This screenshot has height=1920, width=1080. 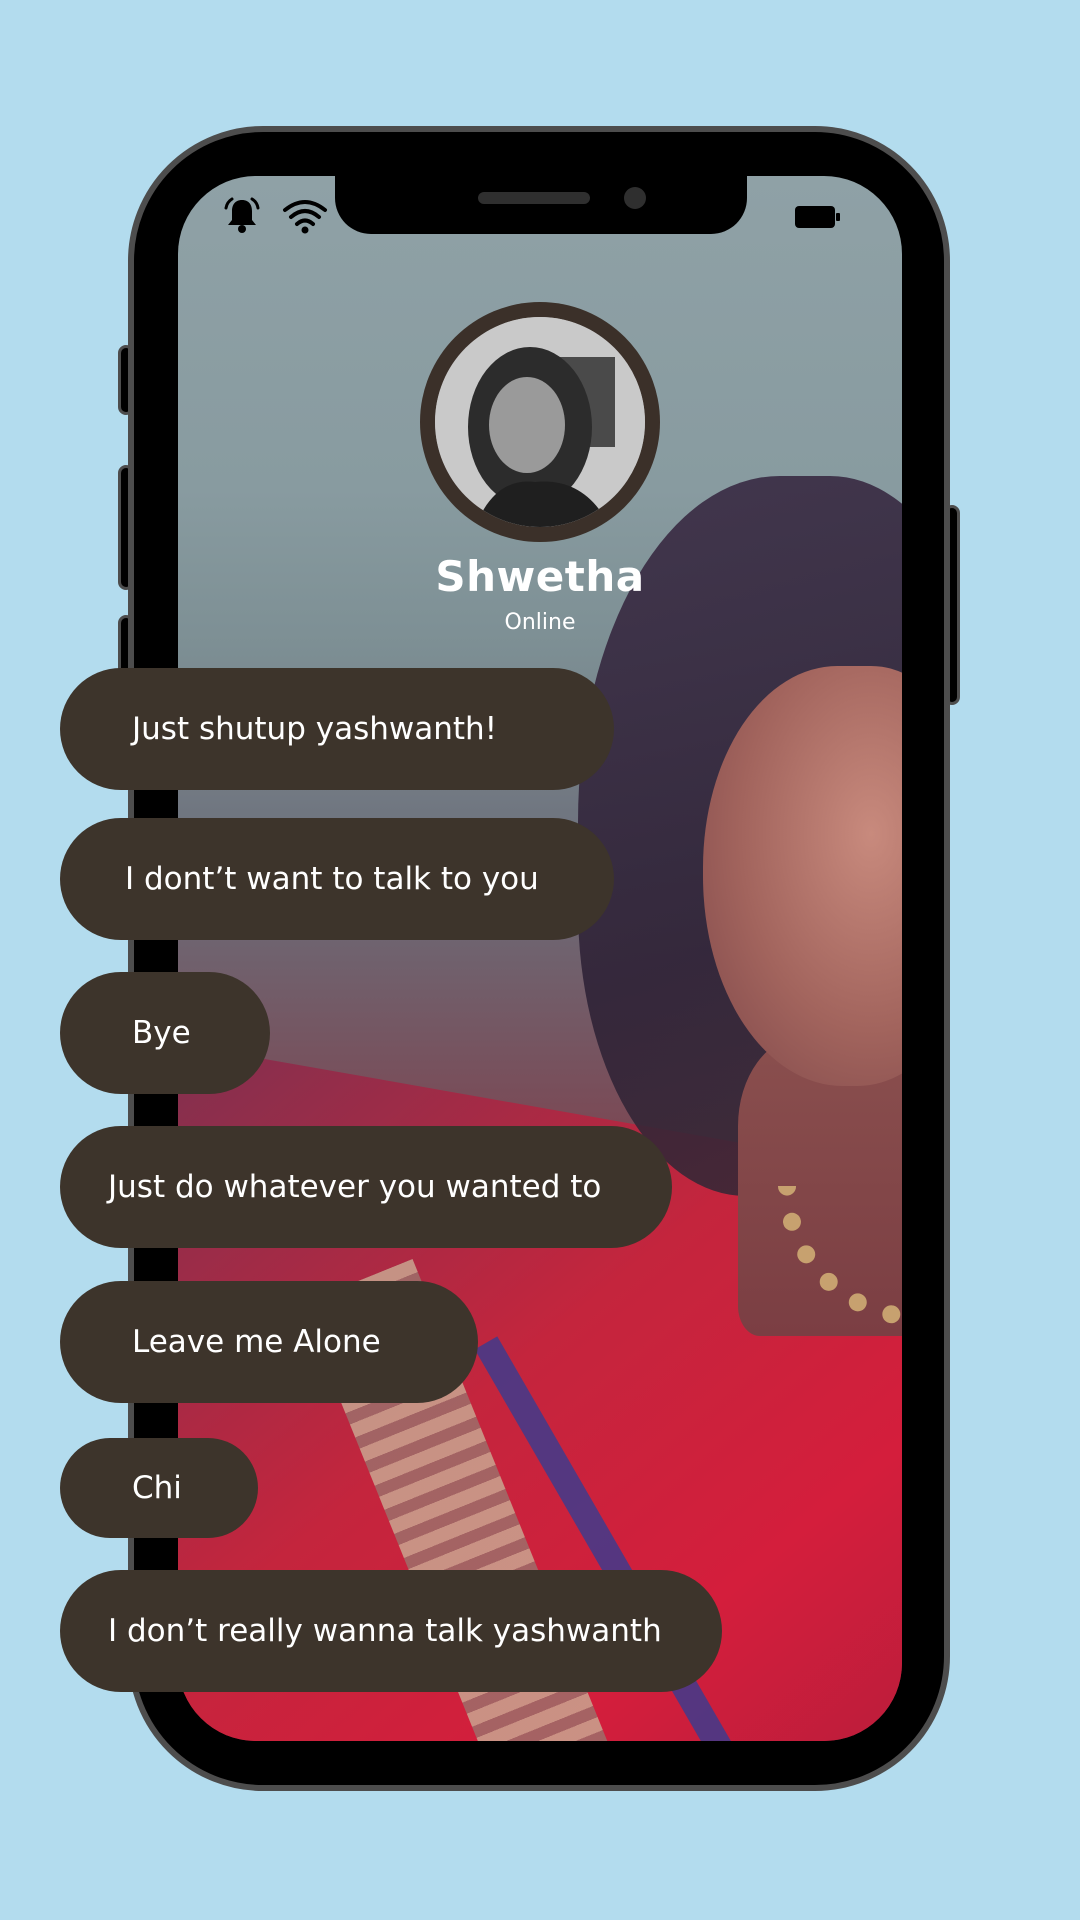 What do you see at coordinates (635, 198) in the screenshot?
I see `front-camera` at bounding box center [635, 198].